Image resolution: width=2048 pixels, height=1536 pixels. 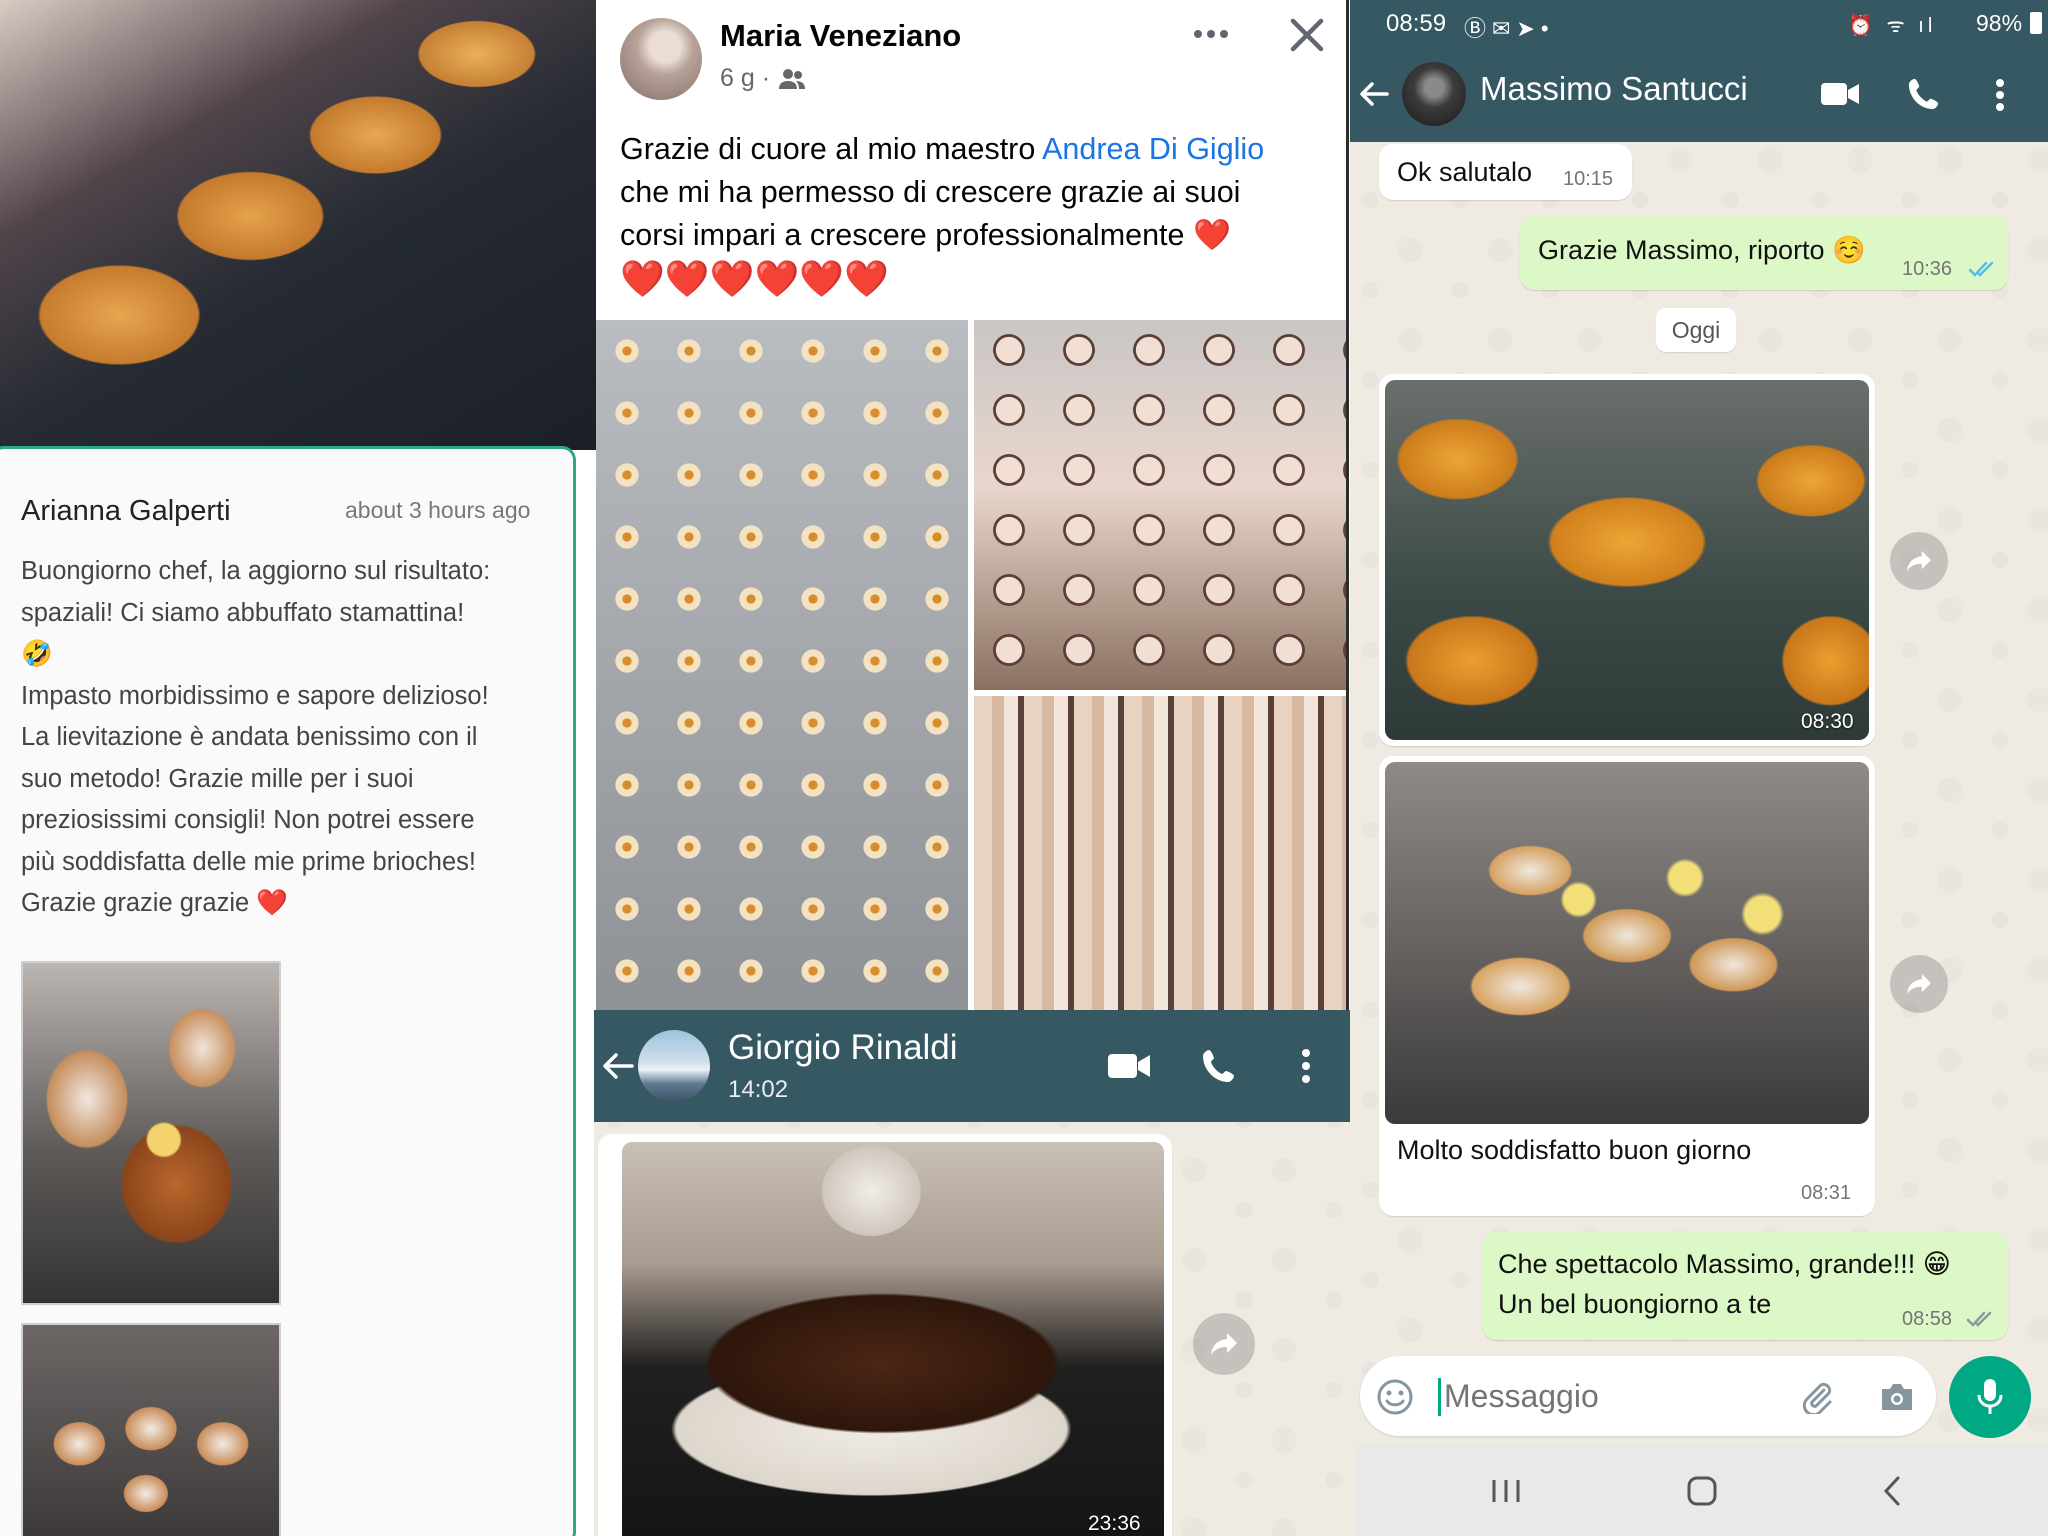 What do you see at coordinates (1927, 269) in the screenshot?
I see `message-time: 10:36` at bounding box center [1927, 269].